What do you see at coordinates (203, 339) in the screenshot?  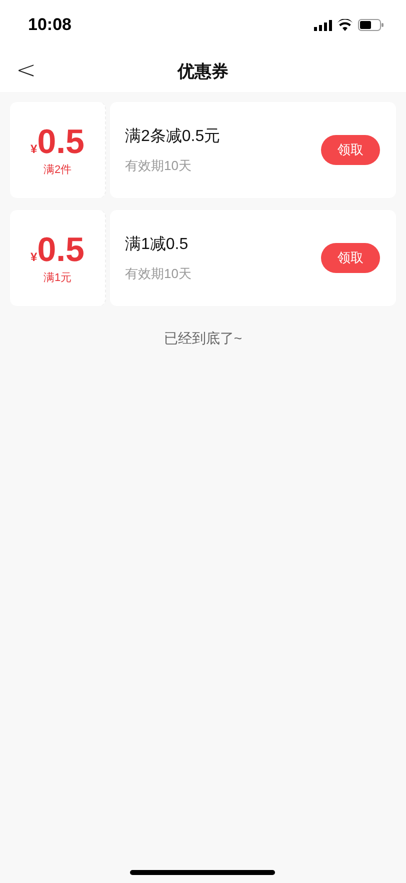 I see `end-of-list-text: 已经到底了~` at bounding box center [203, 339].